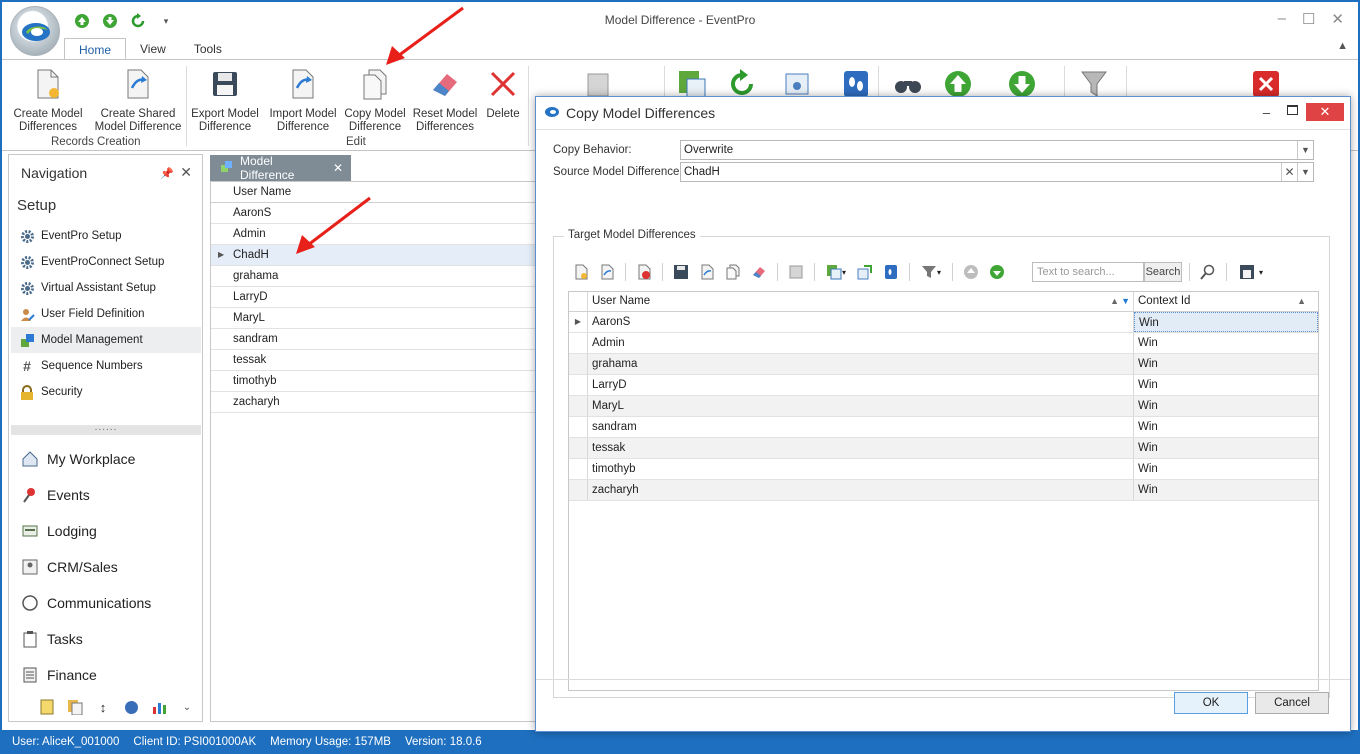 The width and height of the screenshot is (1360, 754). Describe the element at coordinates (375, 234) in the screenshot. I see `table-row: Admin` at that location.